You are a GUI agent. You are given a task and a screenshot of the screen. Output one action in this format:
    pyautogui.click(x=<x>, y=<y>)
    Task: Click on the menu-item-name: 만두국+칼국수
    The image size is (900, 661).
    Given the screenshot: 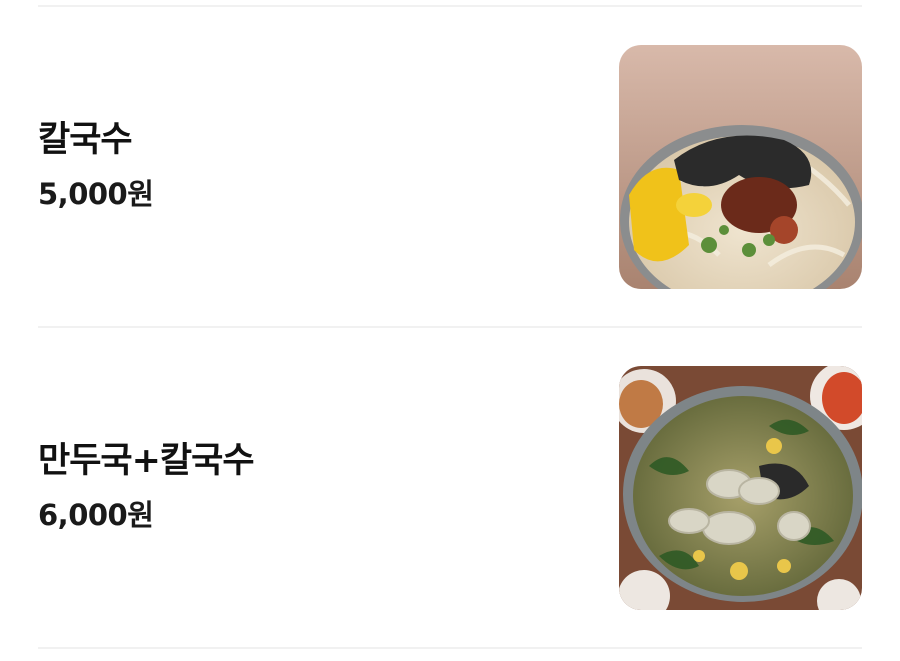 What is the action you would take?
    pyautogui.click(x=146, y=461)
    